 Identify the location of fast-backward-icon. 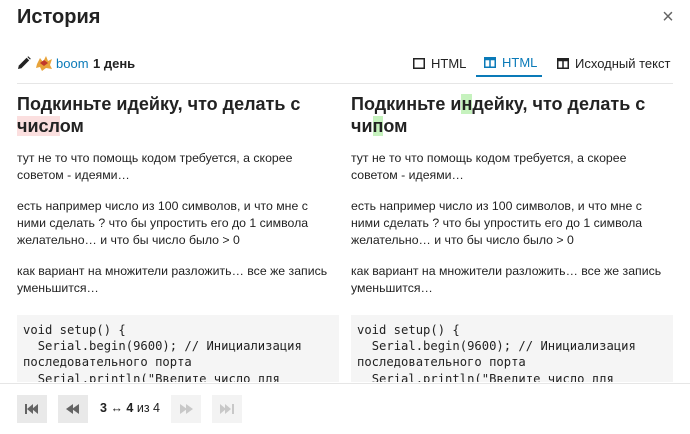
(31, 409).